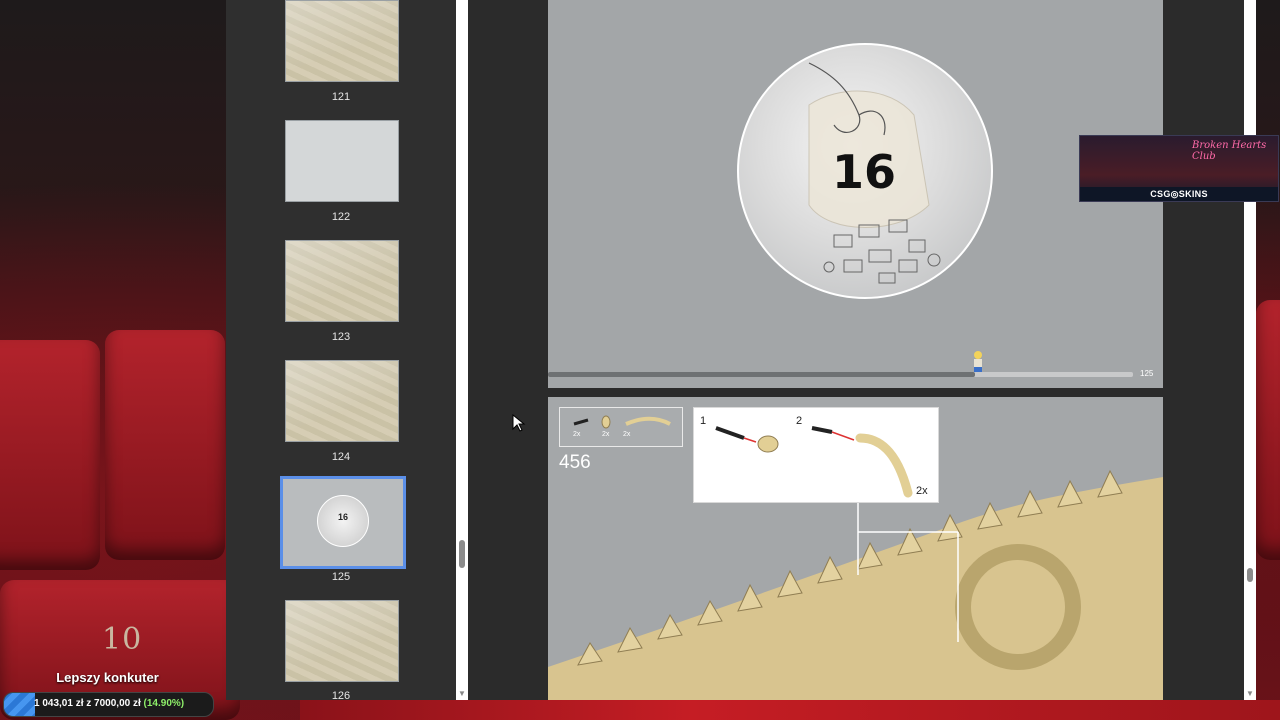 The image size is (1280, 720). Describe the element at coordinates (20, 704) in the screenshot. I see `donation-goal-fill` at that location.